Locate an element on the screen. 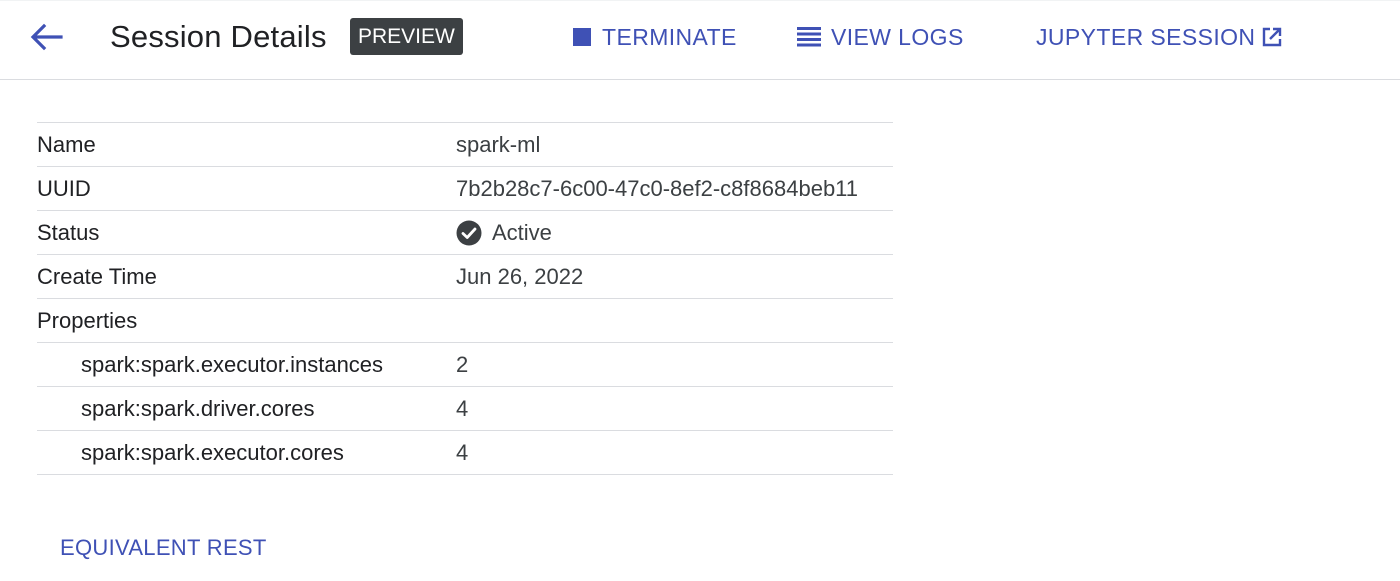 This screenshot has height=581, width=1400. equivalent-rest-link: EQUIVALENT REST is located at coordinates (163, 548).